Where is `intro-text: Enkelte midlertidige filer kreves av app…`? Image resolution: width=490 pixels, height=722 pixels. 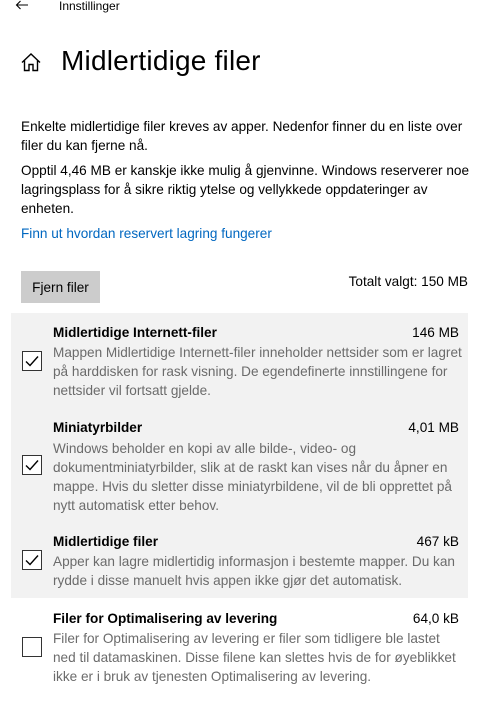
intro-text: Enkelte midlertidige filer kreves av app… is located at coordinates (242, 136).